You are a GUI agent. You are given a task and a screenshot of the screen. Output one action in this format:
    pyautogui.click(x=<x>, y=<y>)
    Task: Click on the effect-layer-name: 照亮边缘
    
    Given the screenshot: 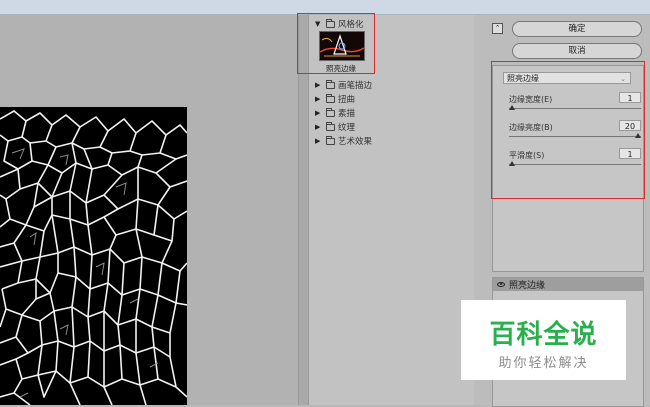 What is the action you would take?
    pyautogui.click(x=527, y=286)
    